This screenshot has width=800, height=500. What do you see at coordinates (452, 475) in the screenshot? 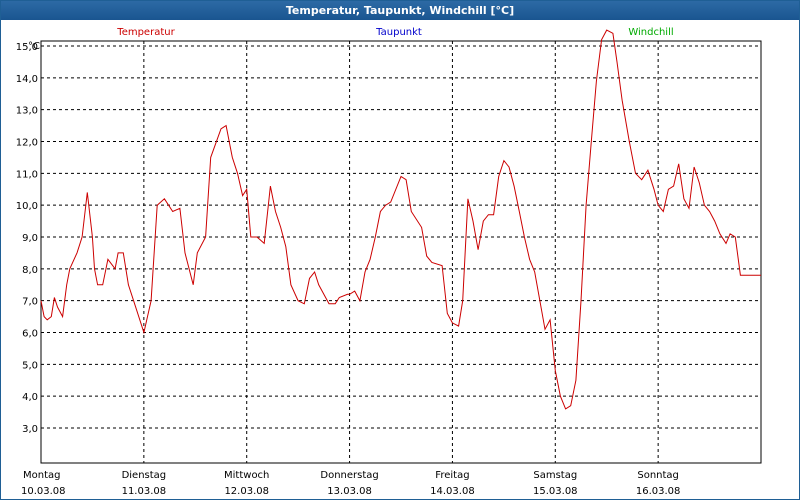
I see `x-tick-day: Freitag` at bounding box center [452, 475].